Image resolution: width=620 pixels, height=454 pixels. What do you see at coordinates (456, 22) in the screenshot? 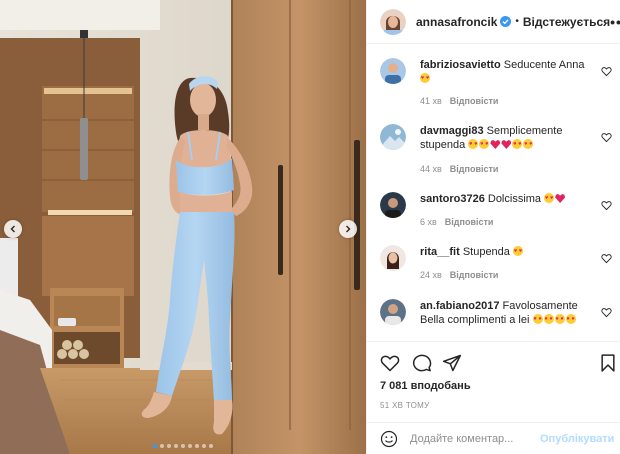
I see `author-username: annasafroncik` at bounding box center [456, 22].